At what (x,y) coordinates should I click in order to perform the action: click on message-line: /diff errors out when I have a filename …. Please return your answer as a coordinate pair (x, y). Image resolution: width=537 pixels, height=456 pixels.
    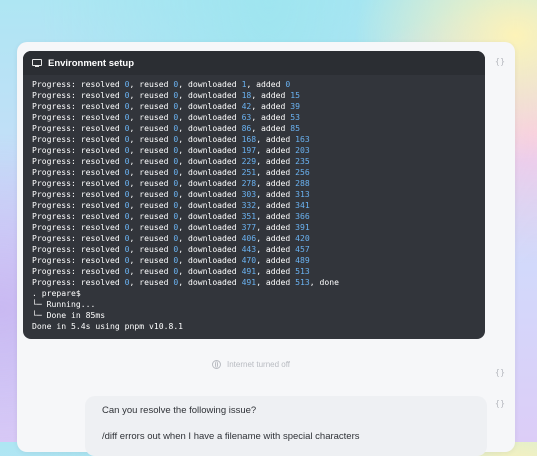
    Looking at the image, I should click on (231, 436).